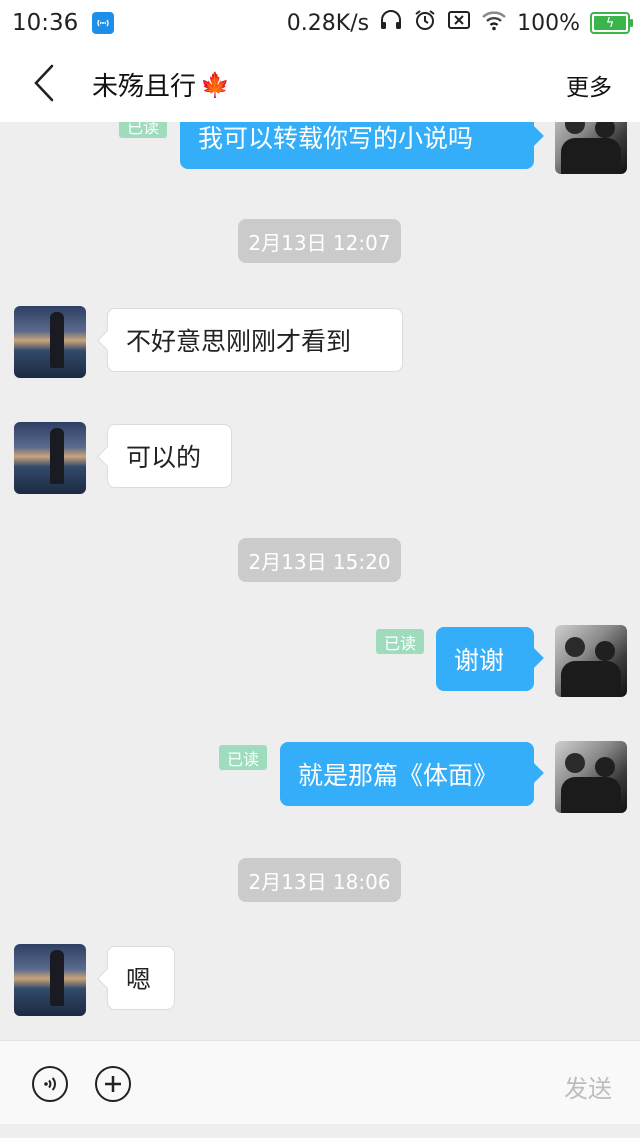 The image size is (640, 1138). Describe the element at coordinates (255, 340) in the screenshot. I see `incoming-message: 不好意思刚刚才看到` at that location.